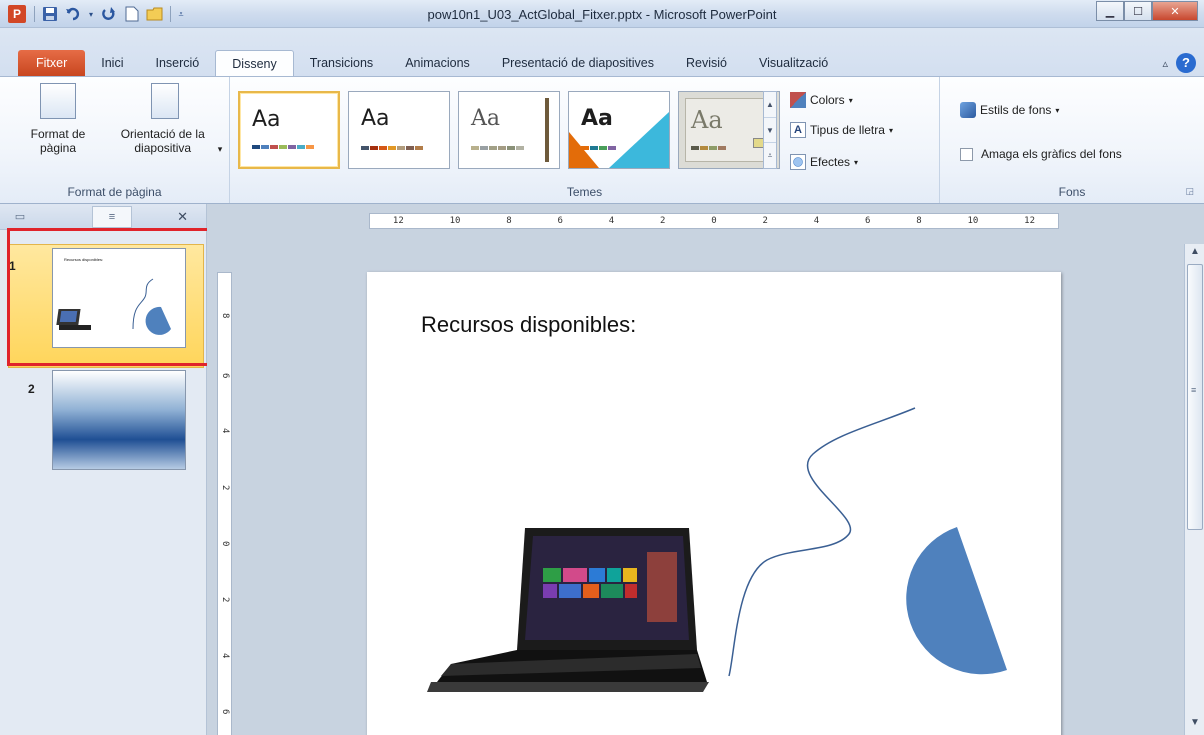 The width and height of the screenshot is (1204, 735). Describe the element at coordinates (399, 130) in the screenshot. I see `theme-adjacency: Aa` at that location.